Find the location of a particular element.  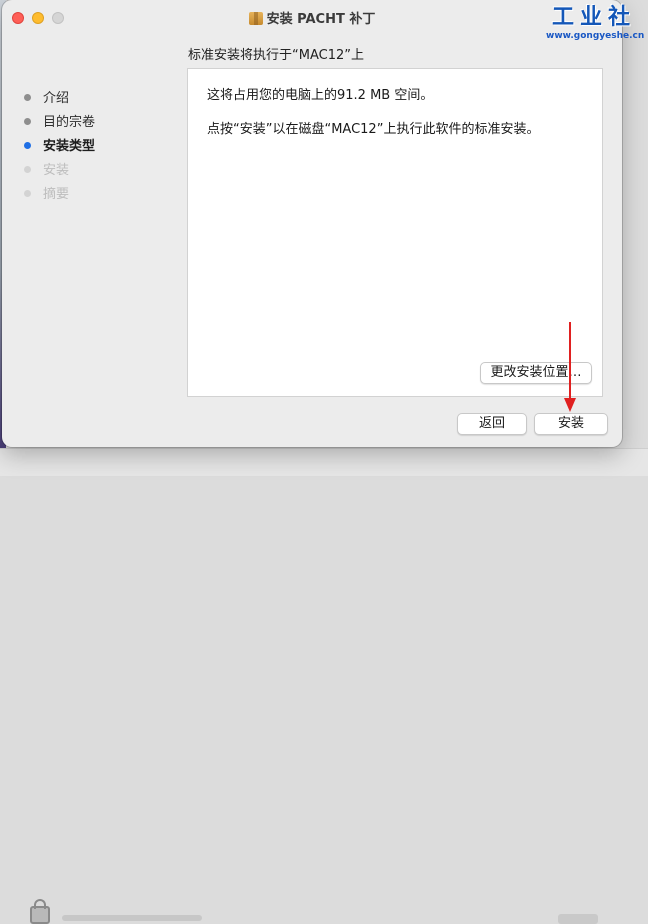

step-label: 介绍 is located at coordinates (56, 98).